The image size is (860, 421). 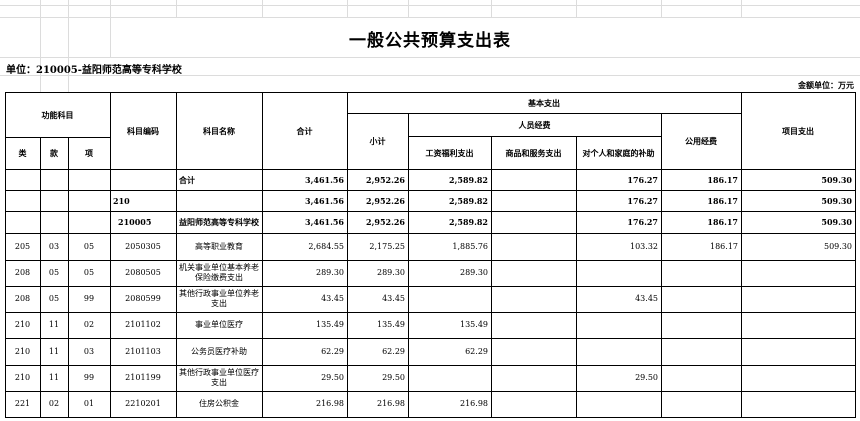 What do you see at coordinates (326, 246) in the screenshot?
I see `cell-total: 2,684.55` at bounding box center [326, 246].